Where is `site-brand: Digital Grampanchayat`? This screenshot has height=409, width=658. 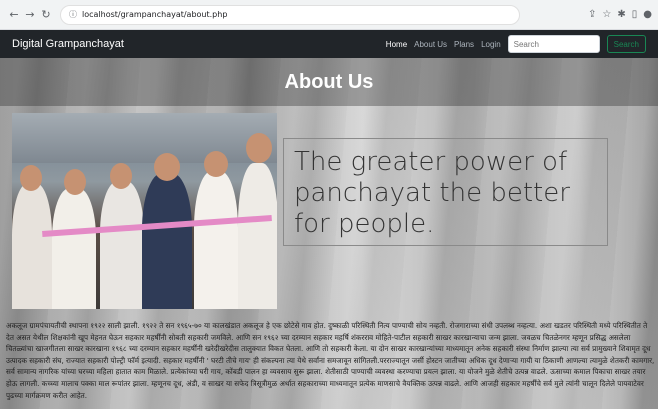 site-brand: Digital Grampanchayat is located at coordinates (68, 44).